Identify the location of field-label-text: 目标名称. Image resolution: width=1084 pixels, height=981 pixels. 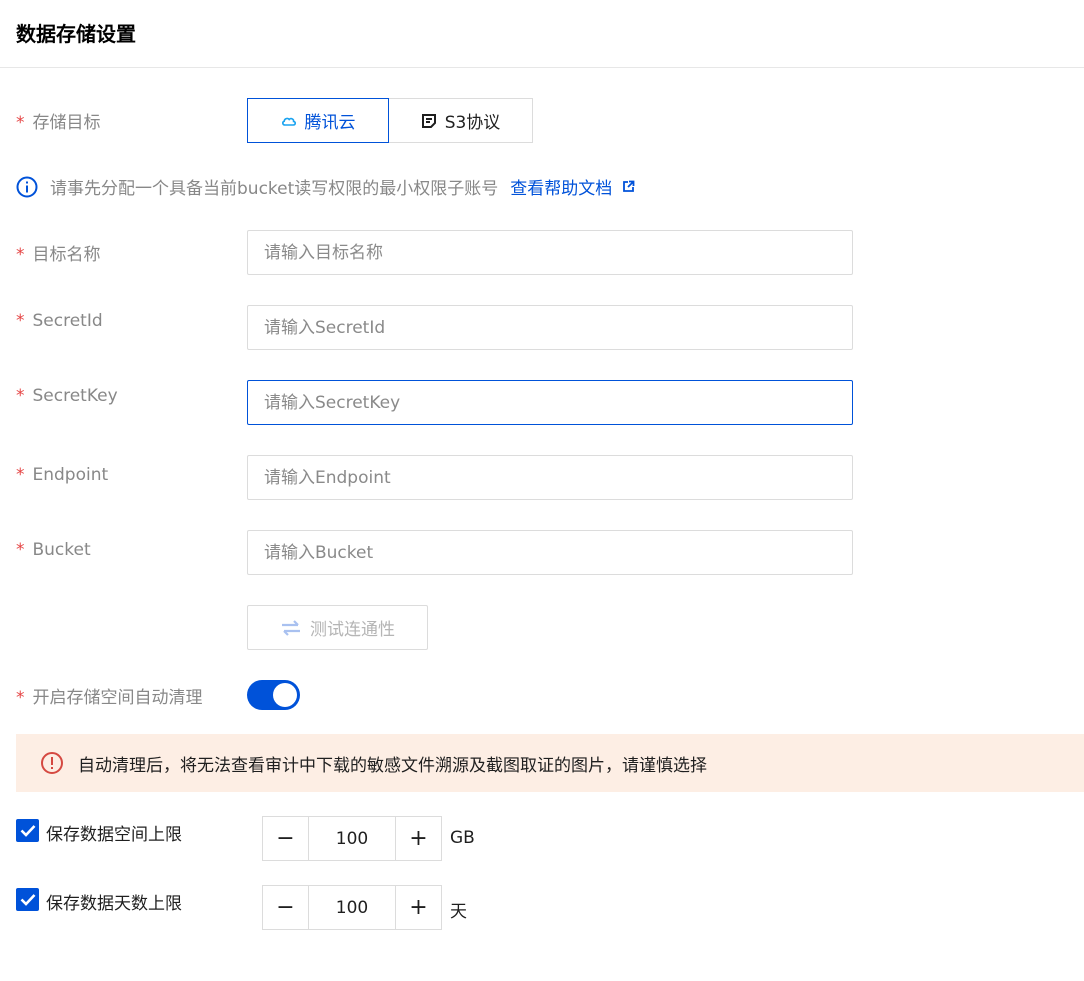
(66, 255).